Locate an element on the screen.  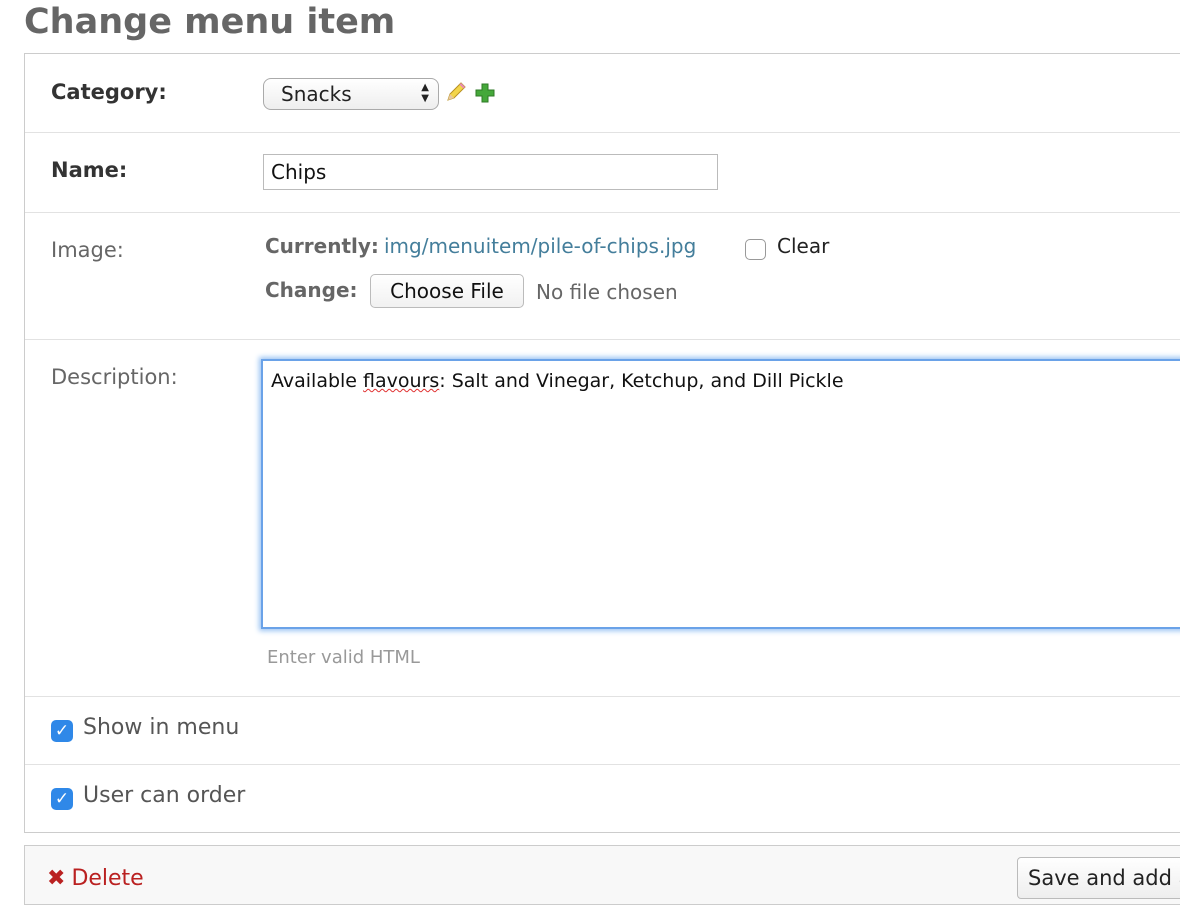
save-and-add-another-button: Save and add another is located at coordinates (1098, 878).